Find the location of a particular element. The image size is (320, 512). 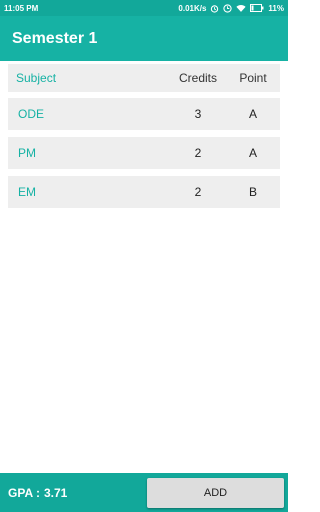

status-time: 11:05 PM is located at coordinates (21, 8).